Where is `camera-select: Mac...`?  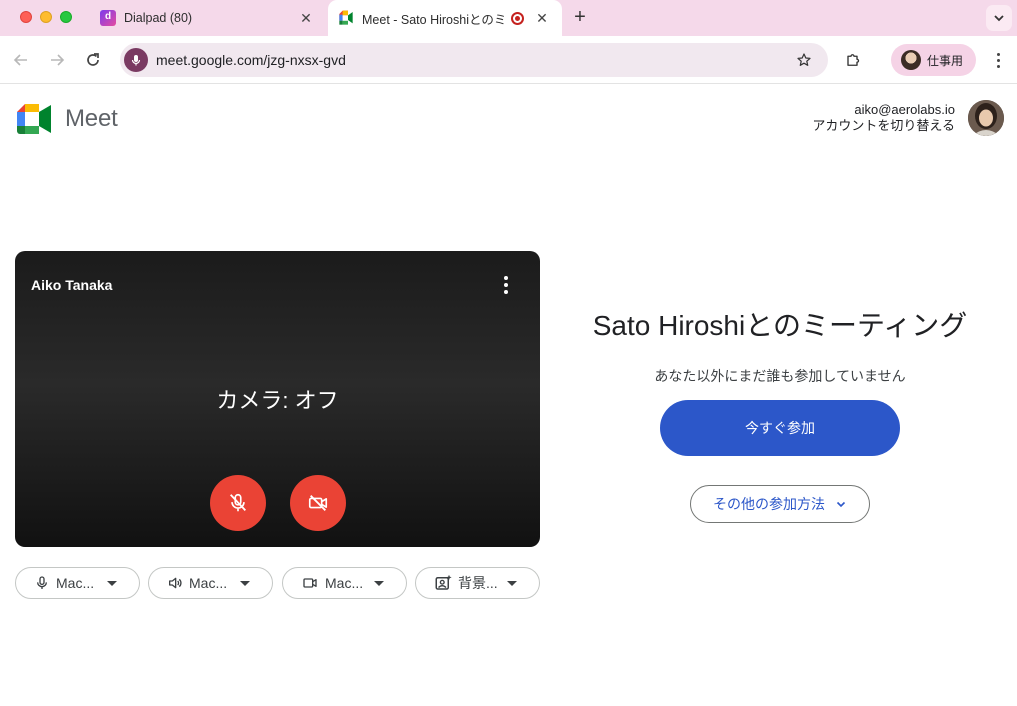 camera-select: Mac... is located at coordinates (344, 583).